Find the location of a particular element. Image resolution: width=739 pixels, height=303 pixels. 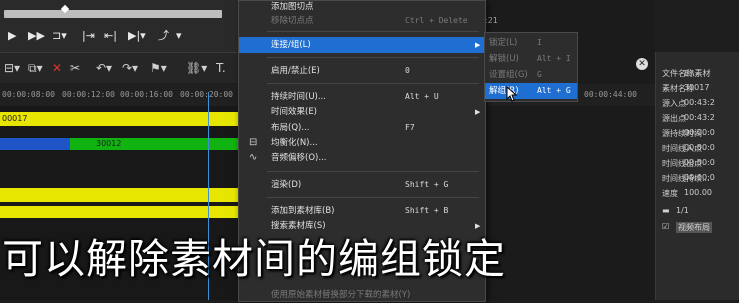

clip-label: 00017 is located at coordinates (15, 118).